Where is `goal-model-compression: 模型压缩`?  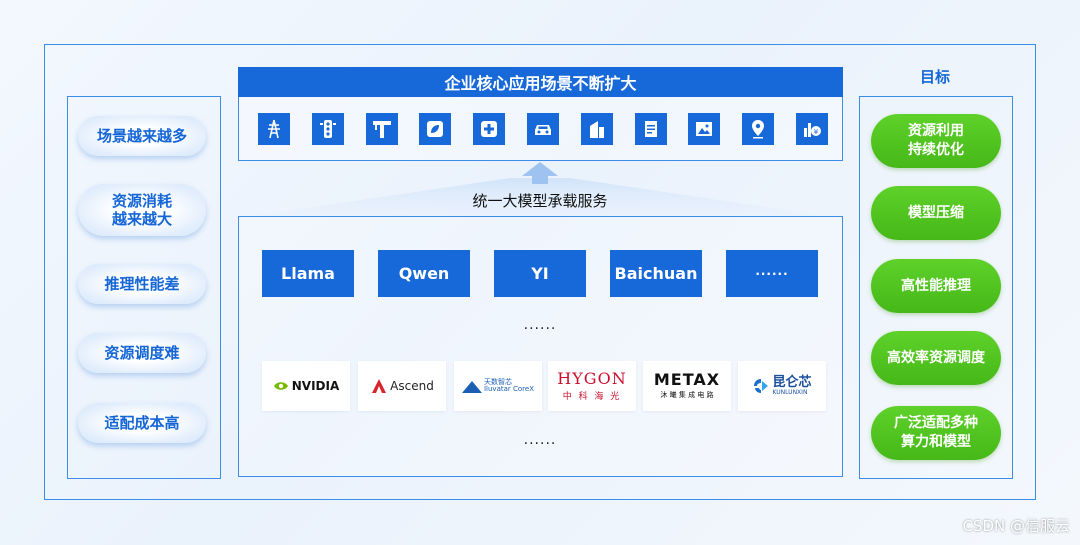
goal-model-compression: 模型压缩 is located at coordinates (936, 213).